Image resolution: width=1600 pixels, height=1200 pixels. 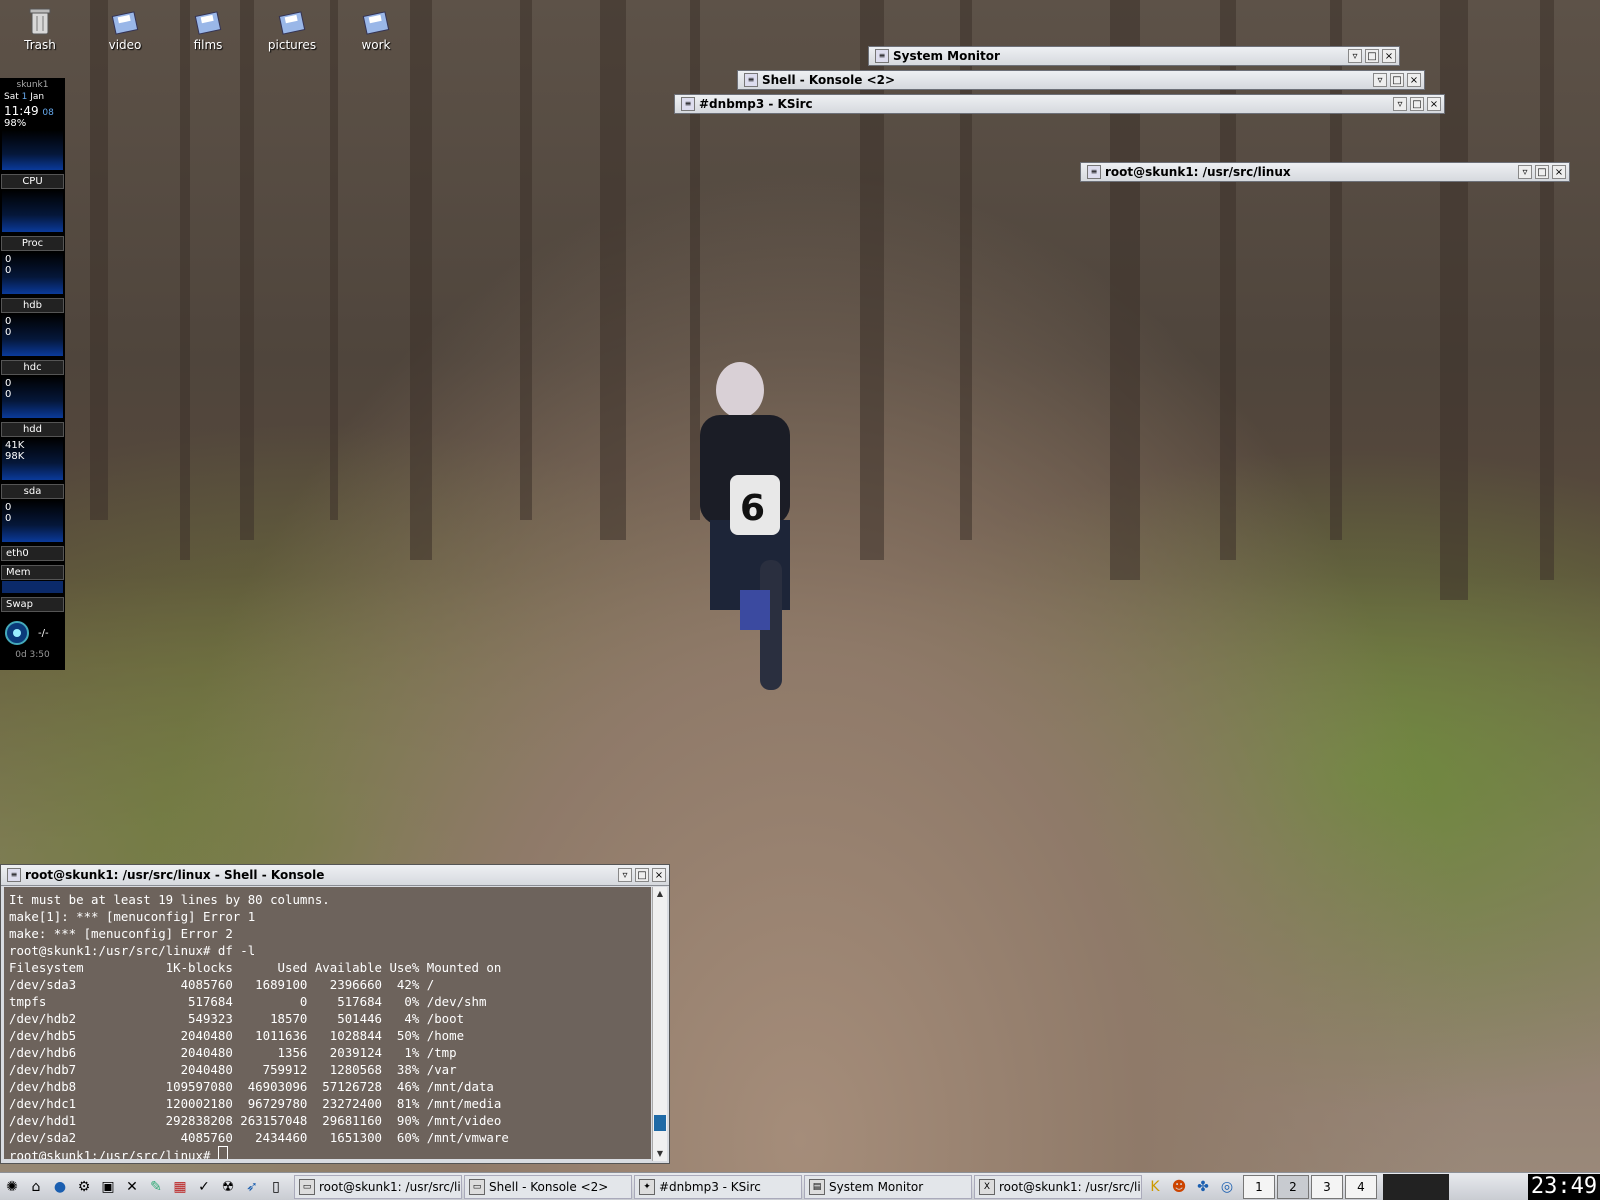 I want to click on gkrellm-date: Sat 1 Jan, so click(x=32, y=97).